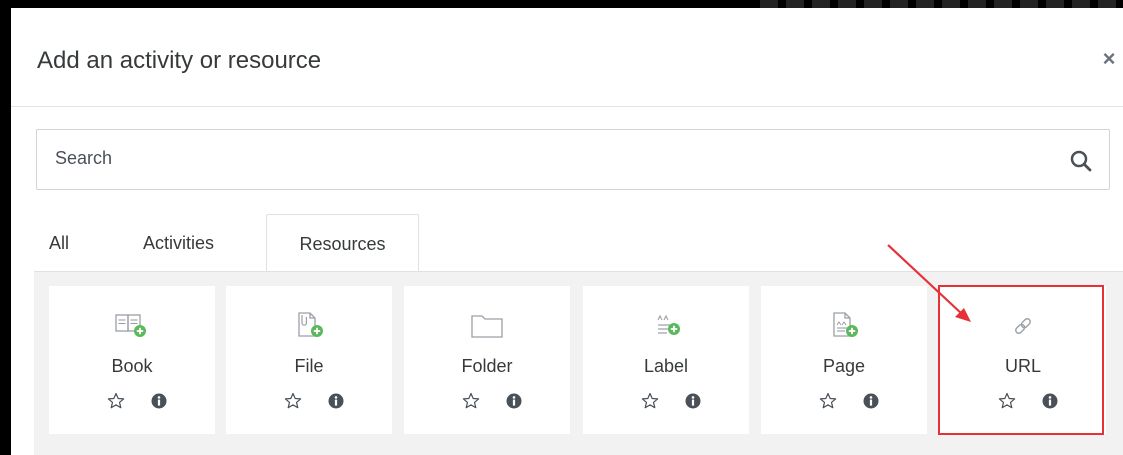  I want to click on module-label: Page, so click(844, 366).